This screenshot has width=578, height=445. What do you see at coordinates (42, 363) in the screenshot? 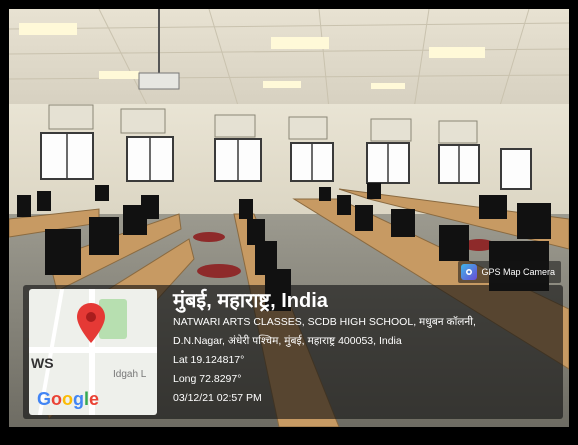
I see `map-label-ws: WS` at bounding box center [42, 363].